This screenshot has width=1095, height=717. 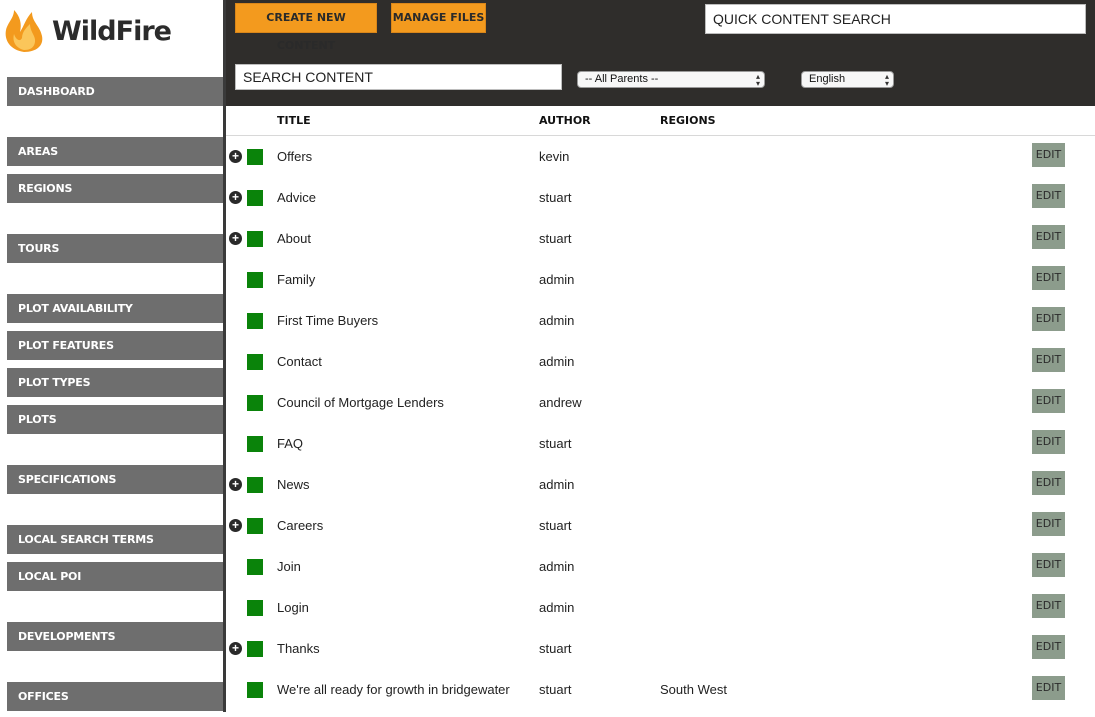 What do you see at coordinates (115, 151) in the screenshot?
I see `sidebar-item-areas: AREAS` at bounding box center [115, 151].